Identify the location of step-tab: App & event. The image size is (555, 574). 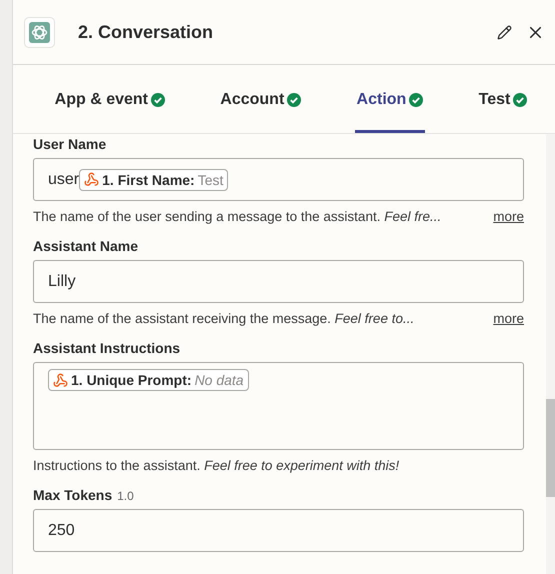
(109, 99).